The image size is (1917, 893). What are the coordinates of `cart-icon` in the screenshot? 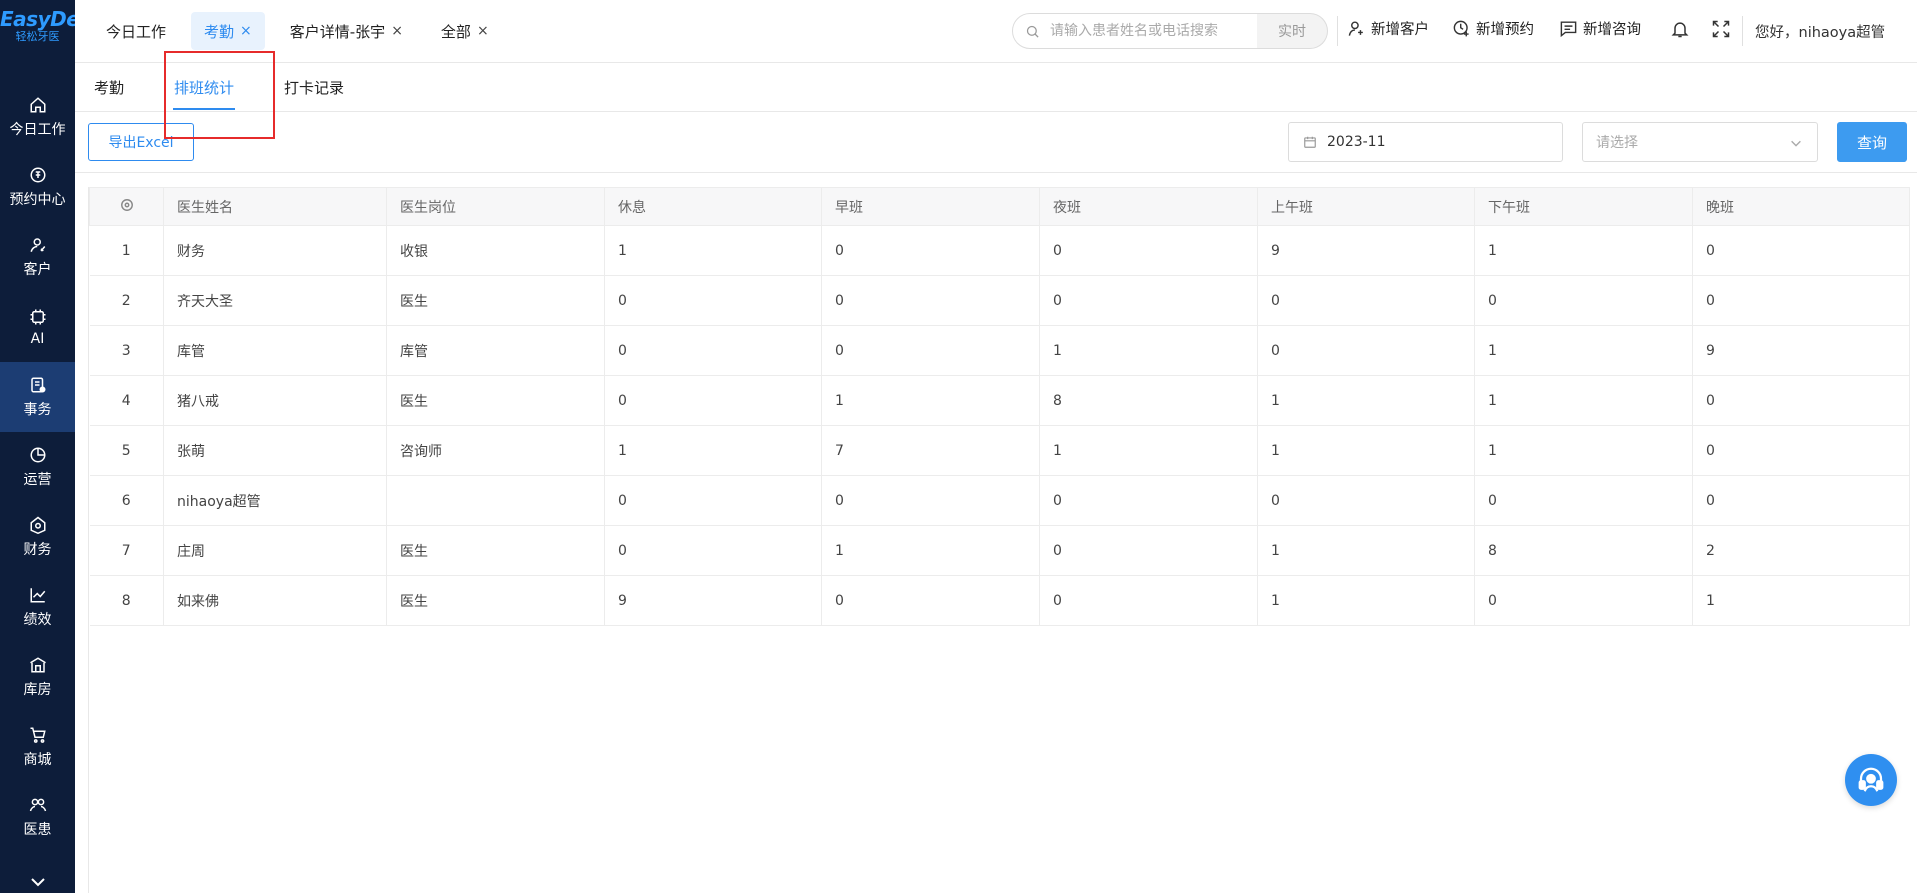 It's located at (38, 735).